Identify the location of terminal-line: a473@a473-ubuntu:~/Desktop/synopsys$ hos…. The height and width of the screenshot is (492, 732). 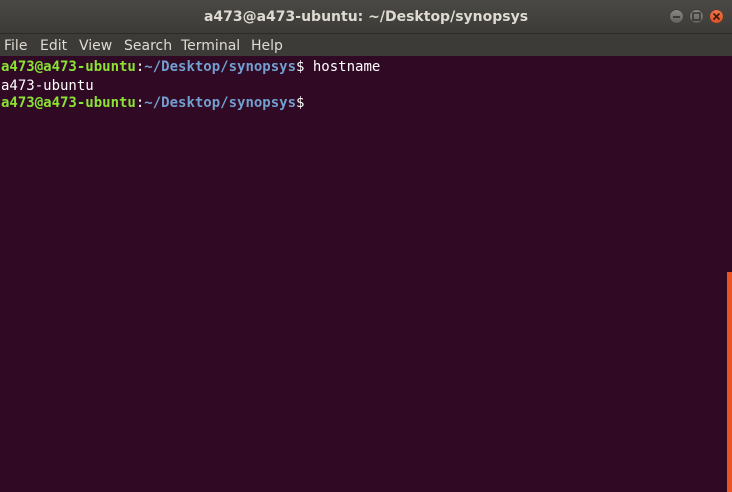
(190, 67).